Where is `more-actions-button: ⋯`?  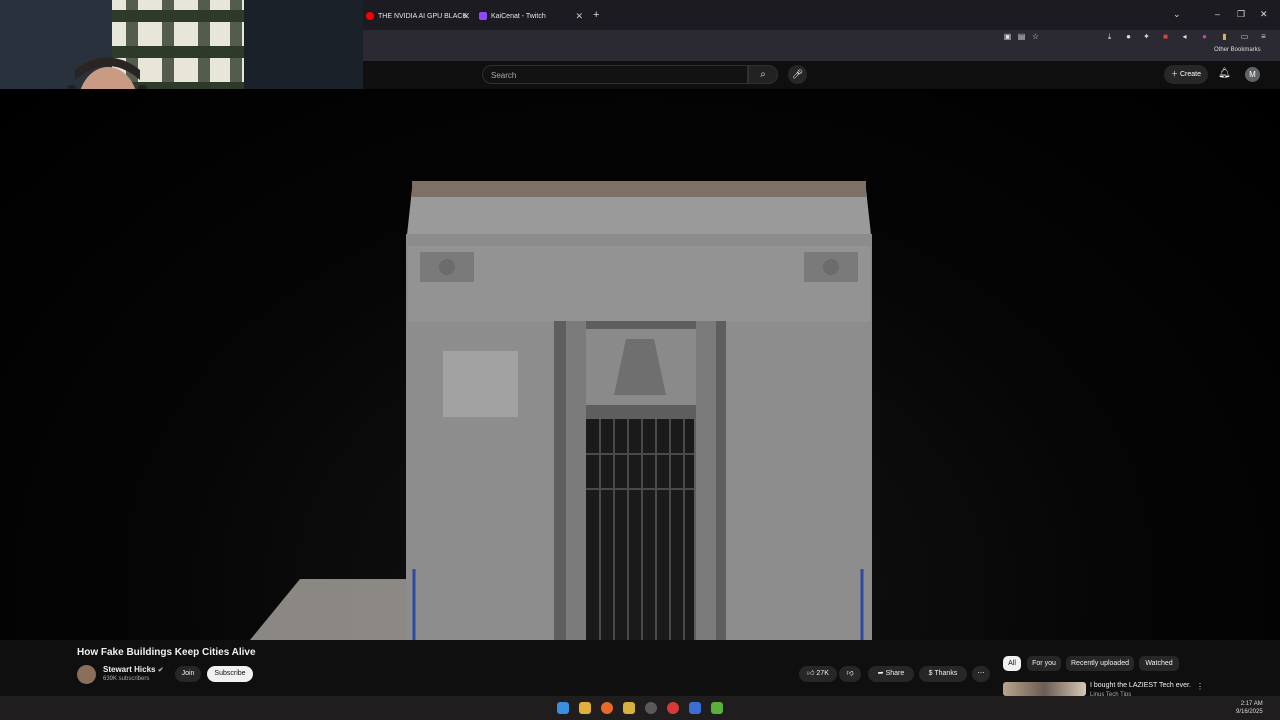
more-actions-button: ⋯ is located at coordinates (981, 674).